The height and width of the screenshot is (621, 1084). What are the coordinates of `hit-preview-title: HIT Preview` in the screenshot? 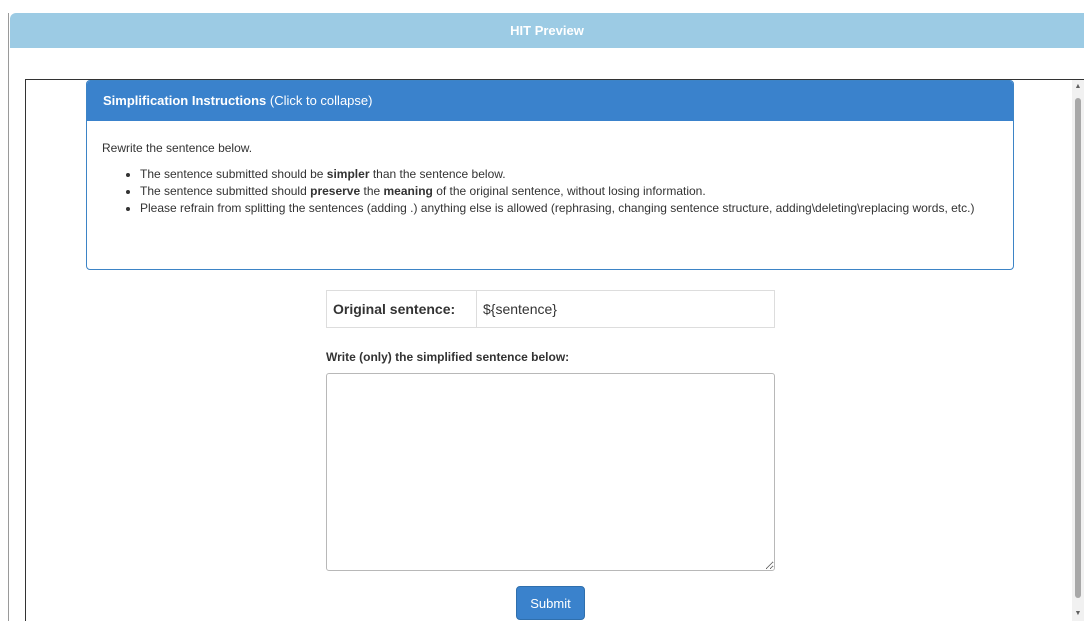 It's located at (547, 30).